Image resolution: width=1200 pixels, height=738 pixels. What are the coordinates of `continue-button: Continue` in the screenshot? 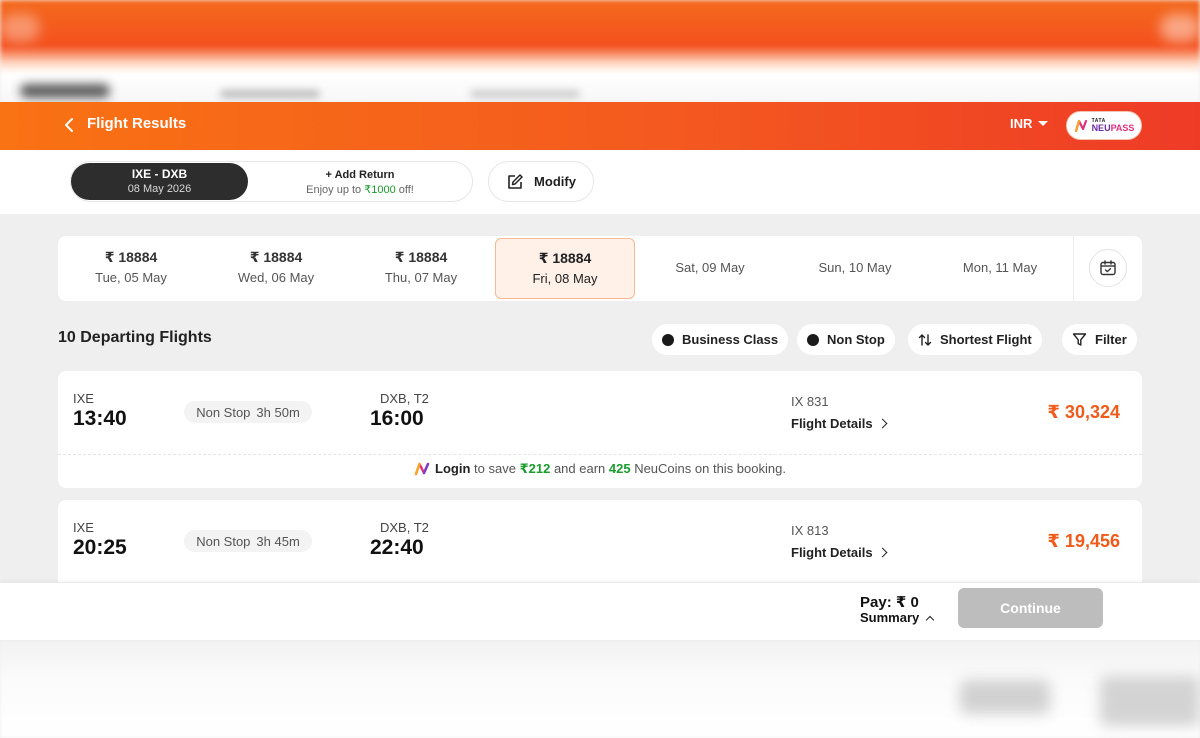 It's located at (1030, 608).